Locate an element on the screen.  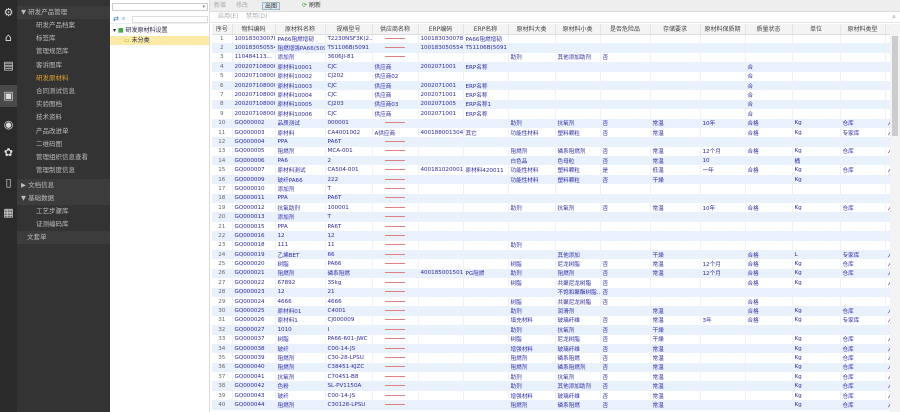
refresh-icon: ⟳ is located at coordinates (305, 5).